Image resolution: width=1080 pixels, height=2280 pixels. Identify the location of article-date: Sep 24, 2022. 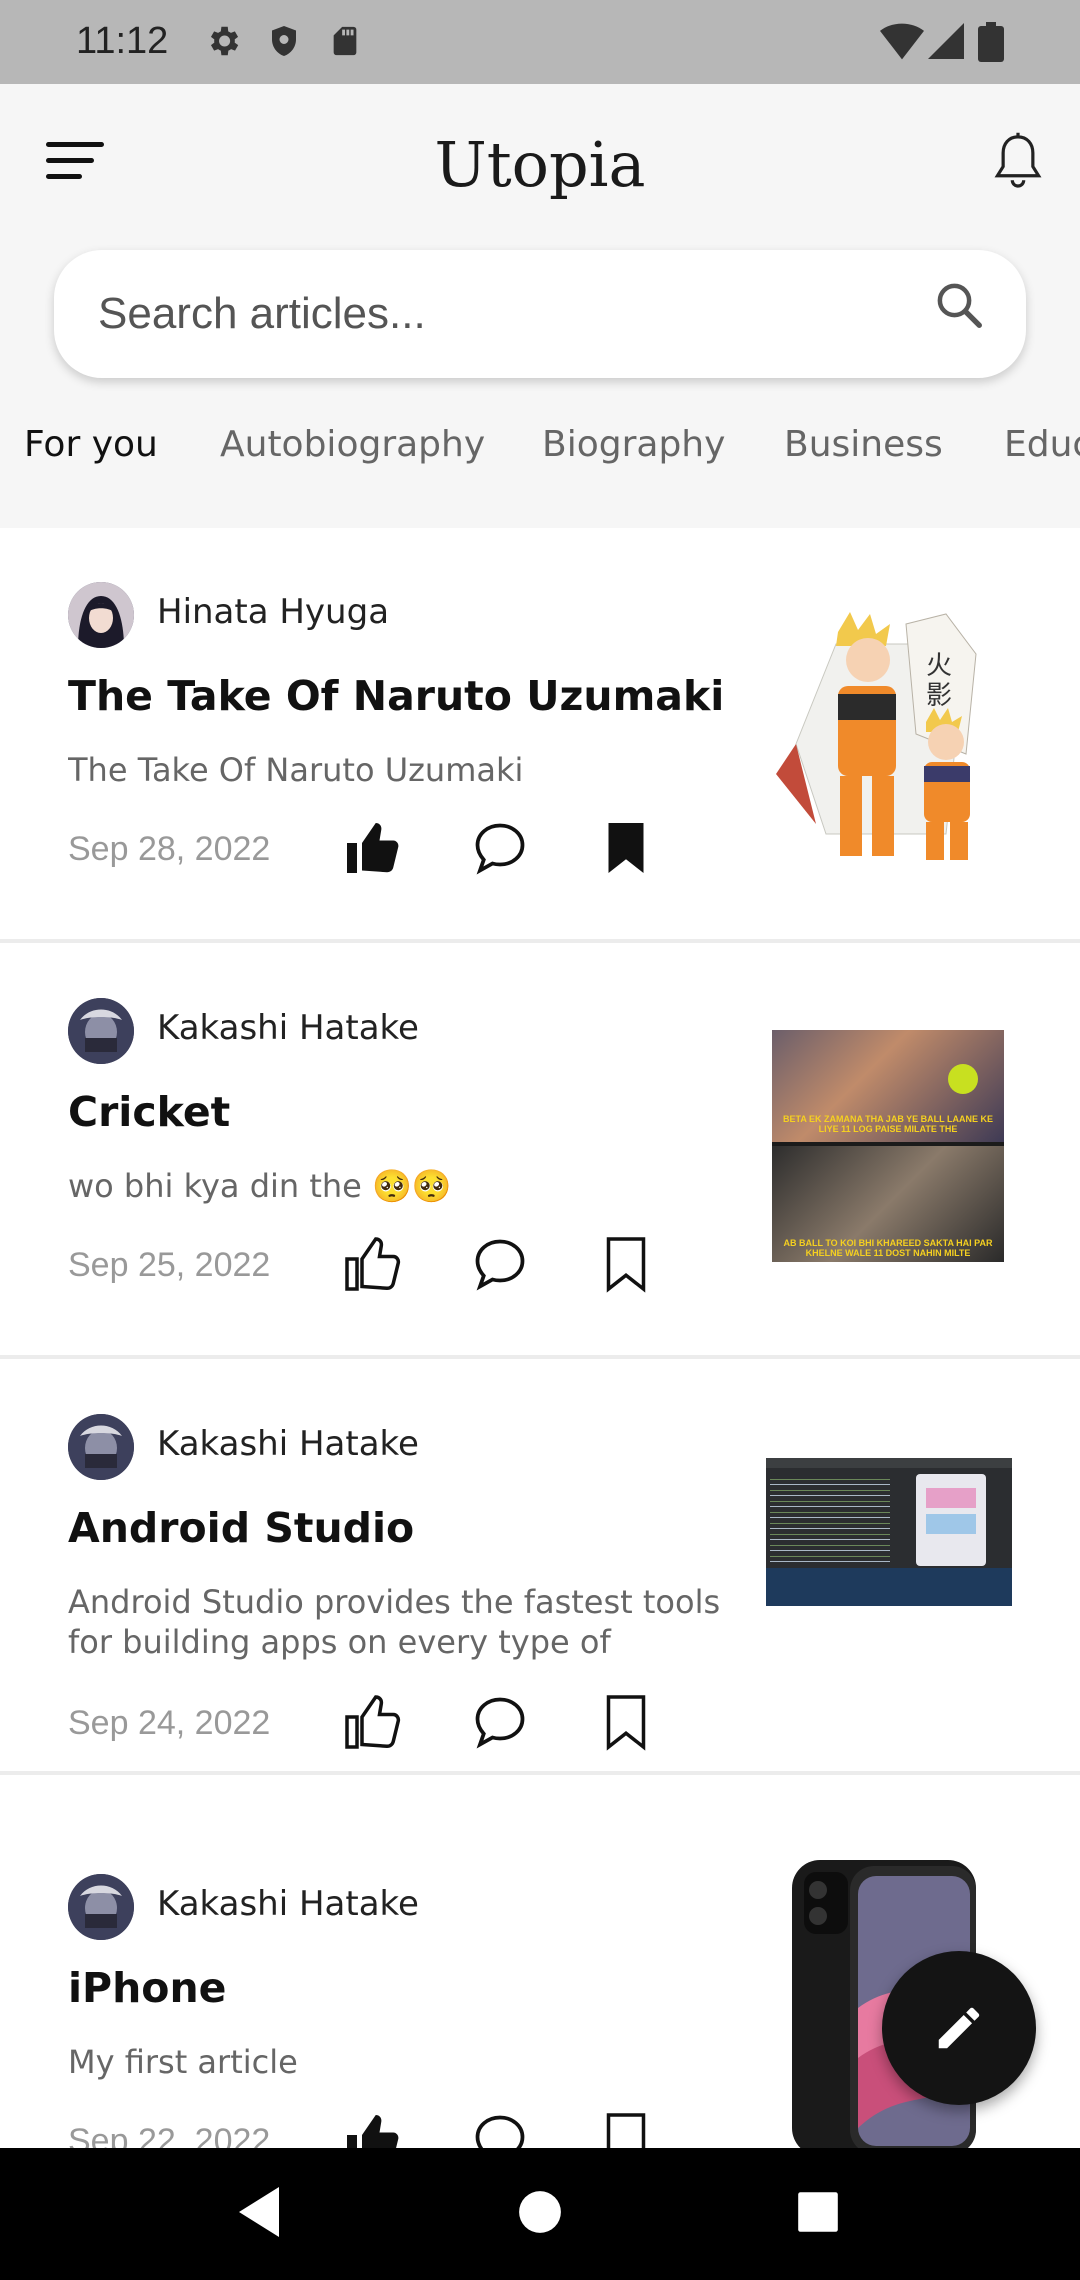
(169, 1723).